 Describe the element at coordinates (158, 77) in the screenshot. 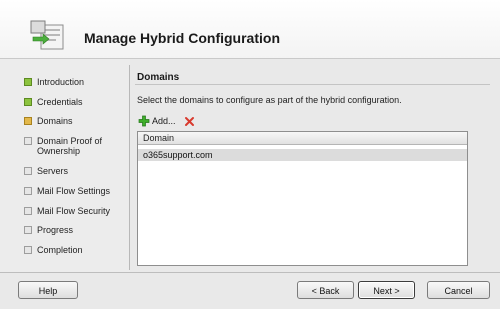

I see `section-title: Domains` at that location.